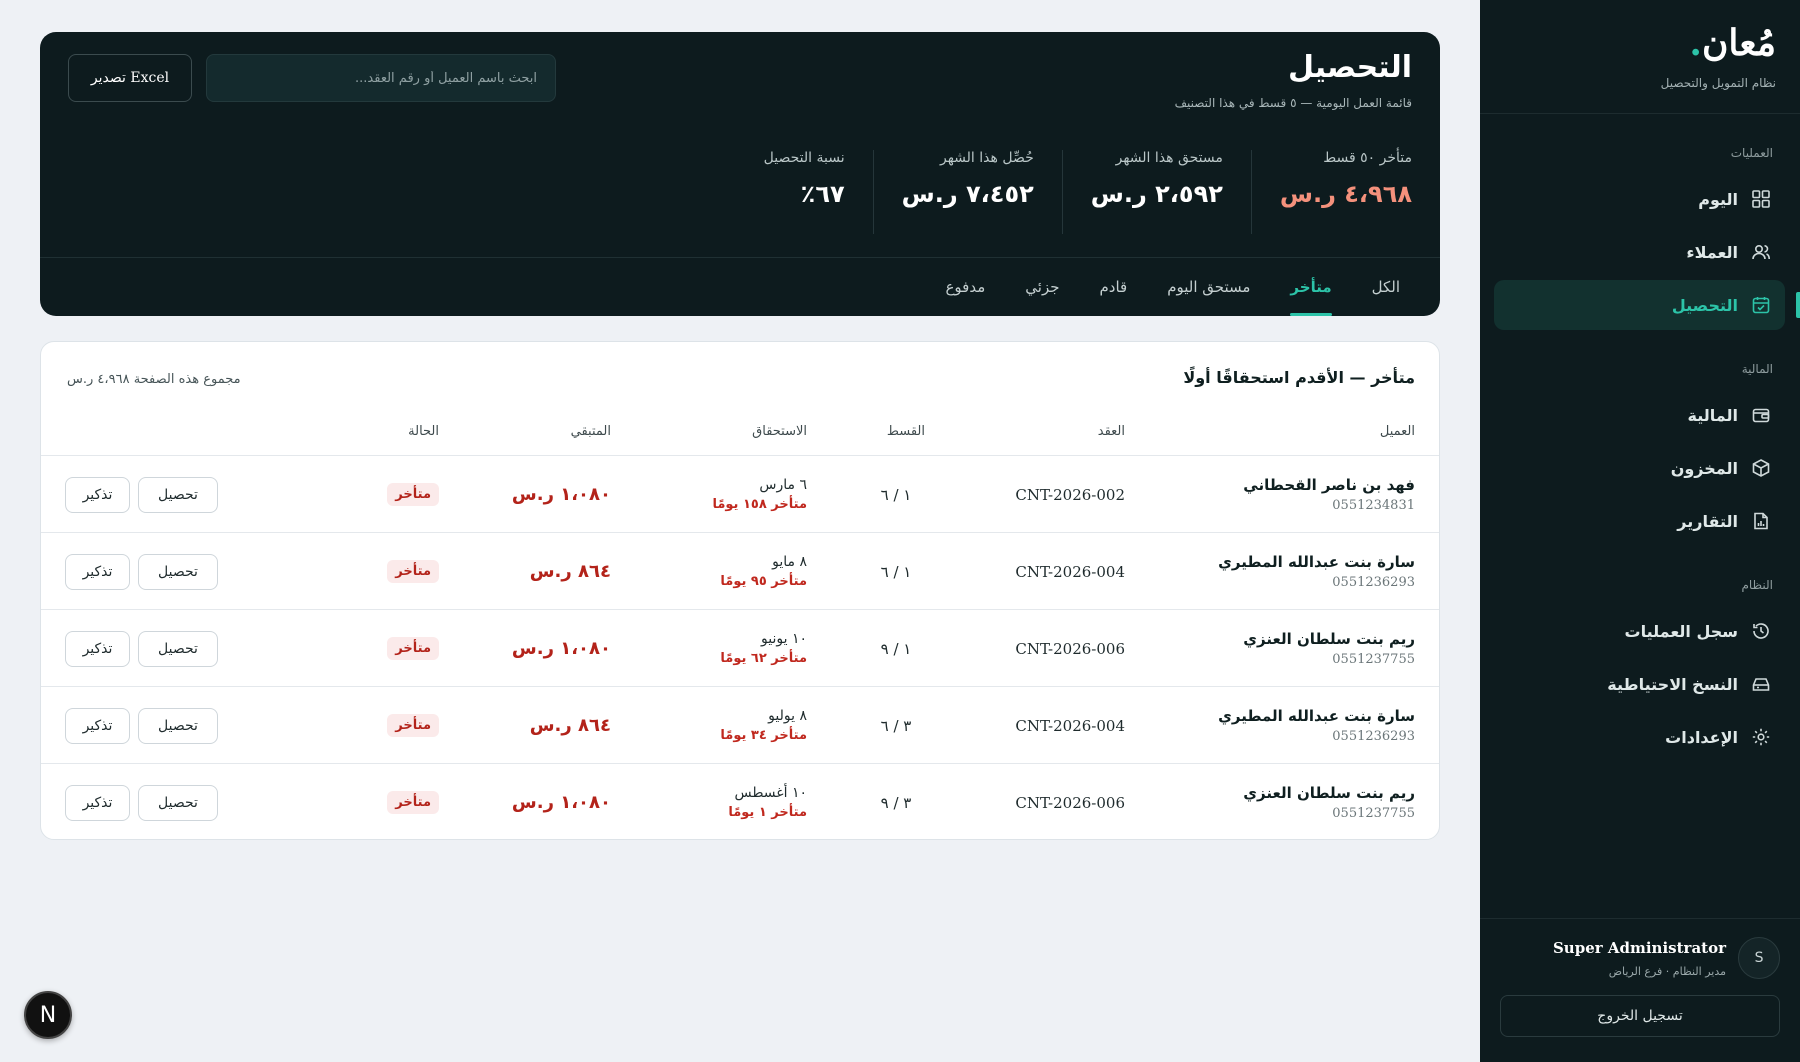  Describe the element at coordinates (1751, 153) in the screenshot. I see `nav-section-operations: العمليات` at that location.